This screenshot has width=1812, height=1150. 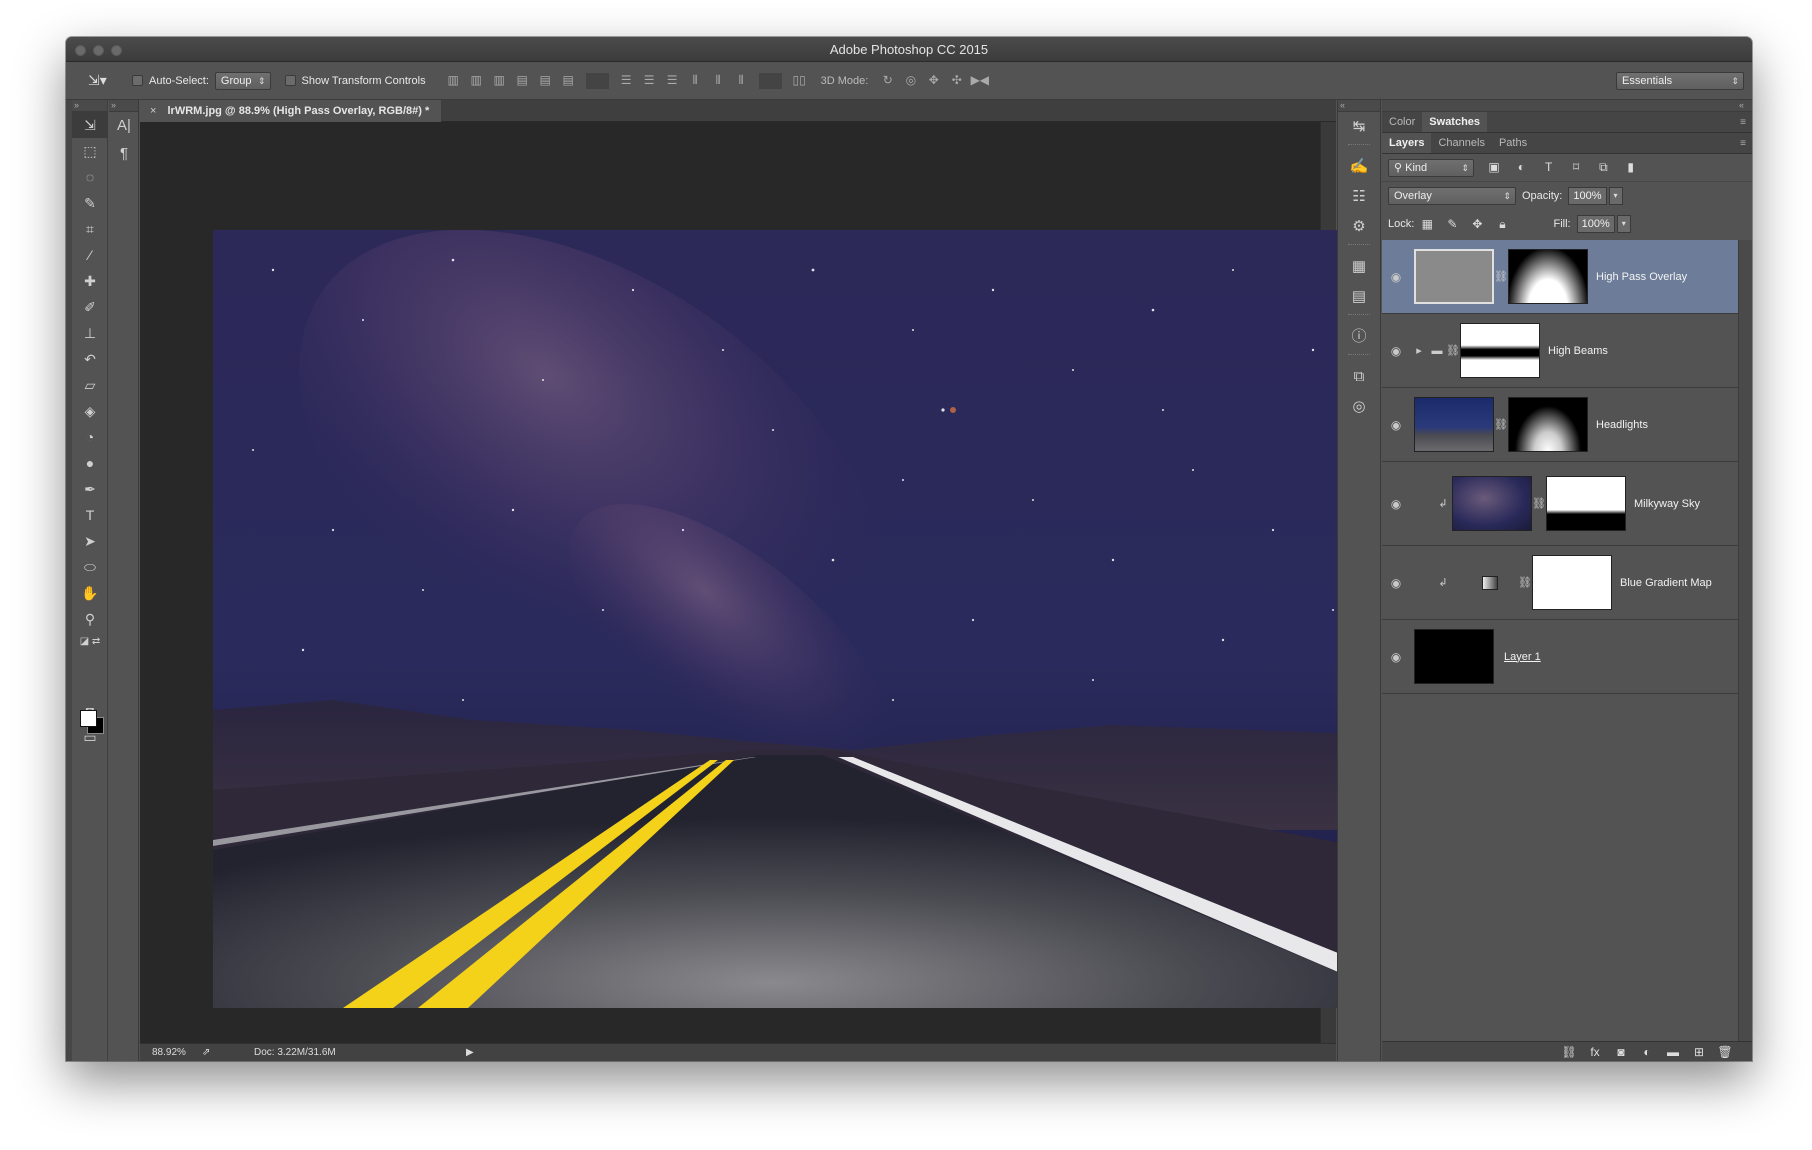 I want to click on new-adjustment-icon: ◐, so click(x=1647, y=1052).